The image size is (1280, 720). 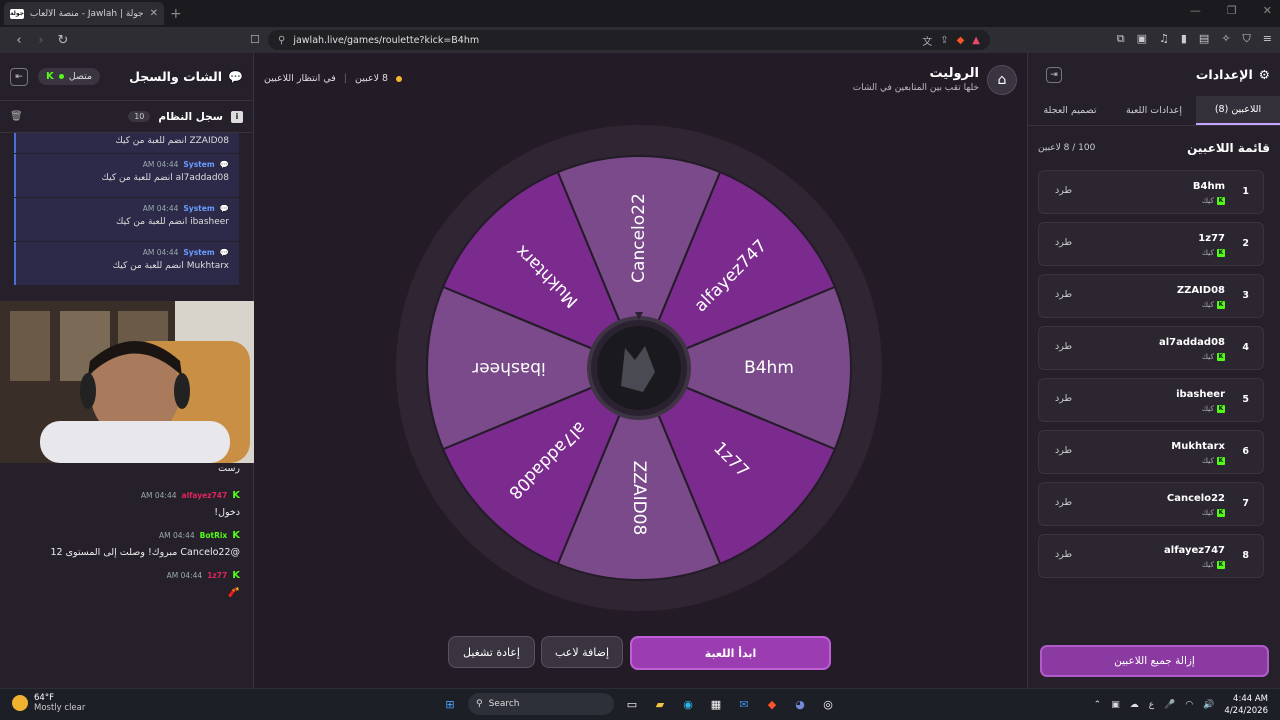 What do you see at coordinates (1164, 39) in the screenshot?
I see `media-icon: ♫` at bounding box center [1164, 39].